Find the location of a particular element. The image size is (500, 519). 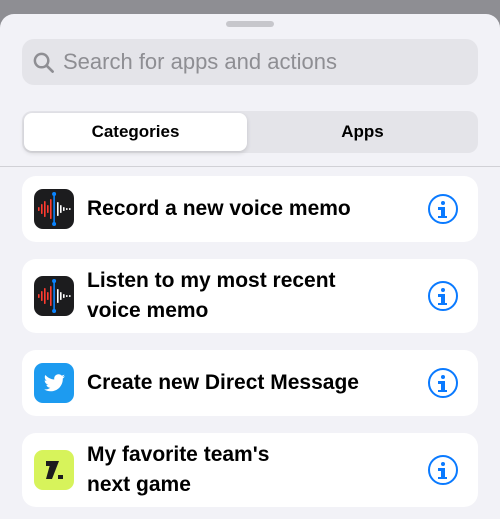

action-row-record-voice-memo: Record a new voice memo is located at coordinates (250, 209).